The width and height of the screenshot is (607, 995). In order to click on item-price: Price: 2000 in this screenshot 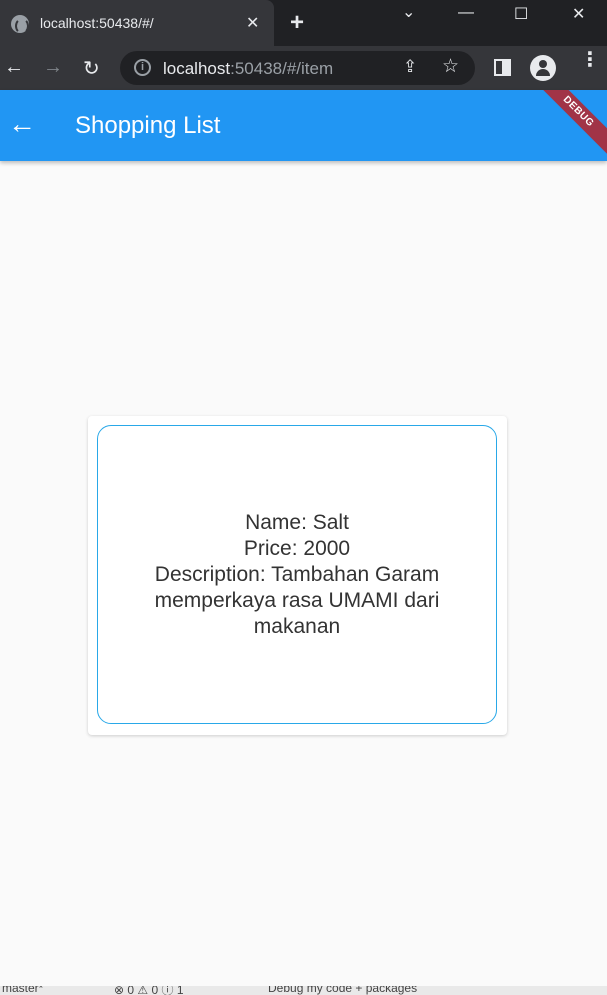, I will do `click(297, 548)`.